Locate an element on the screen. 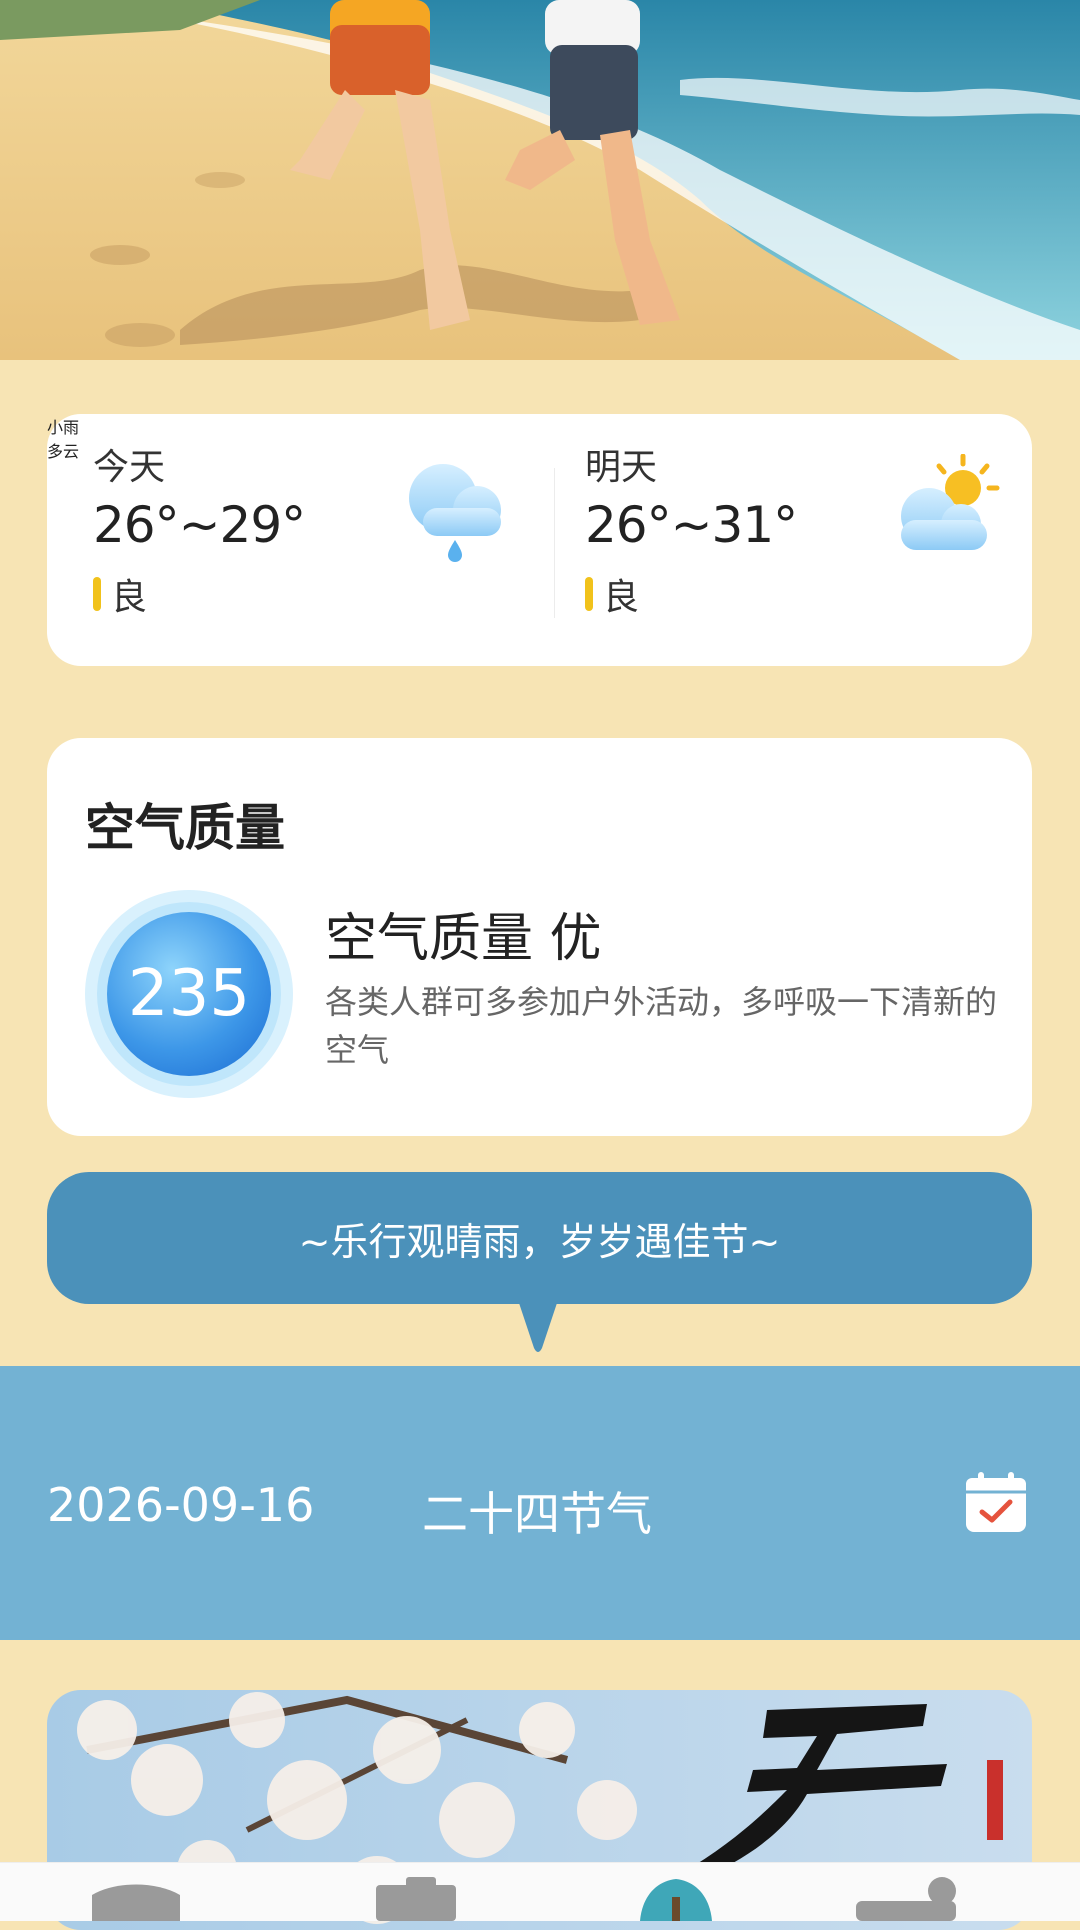 This screenshot has height=1930, width=1080. home-tab-icon is located at coordinates (136, 1899).